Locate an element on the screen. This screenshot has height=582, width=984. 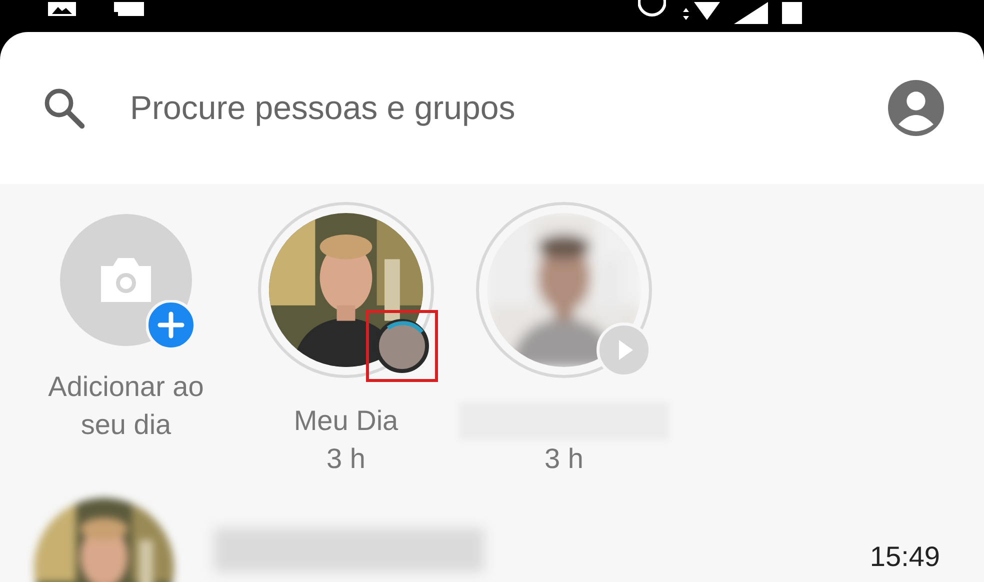
signal-icon is located at coordinates (751, 13).